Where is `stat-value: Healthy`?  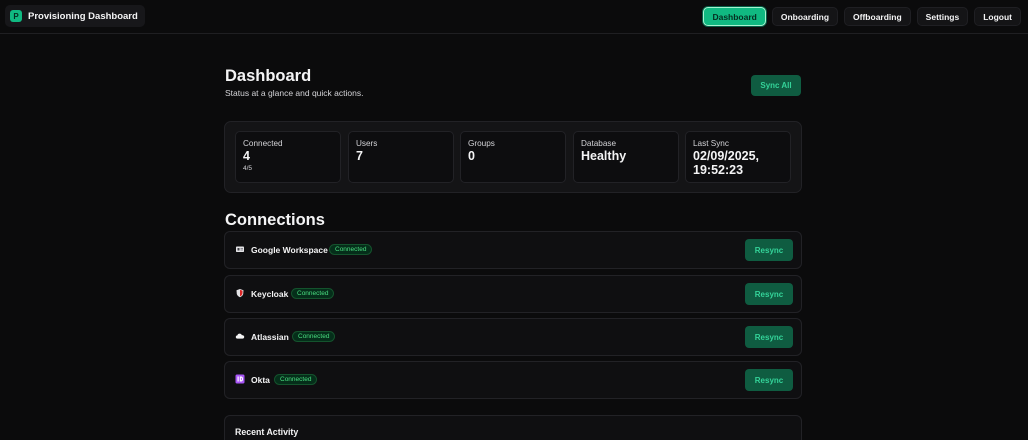
stat-value: Healthy is located at coordinates (604, 156).